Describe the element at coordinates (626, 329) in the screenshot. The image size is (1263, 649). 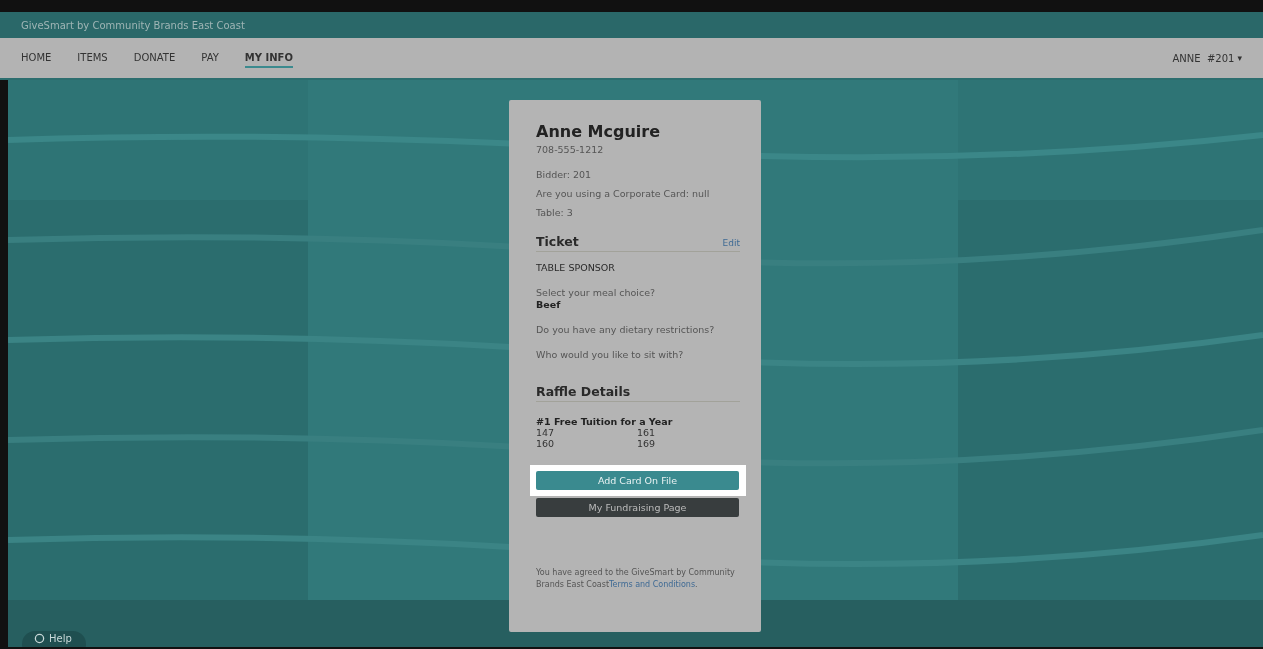
I see `question-text: Do you have any dietary restrictions?` at that location.